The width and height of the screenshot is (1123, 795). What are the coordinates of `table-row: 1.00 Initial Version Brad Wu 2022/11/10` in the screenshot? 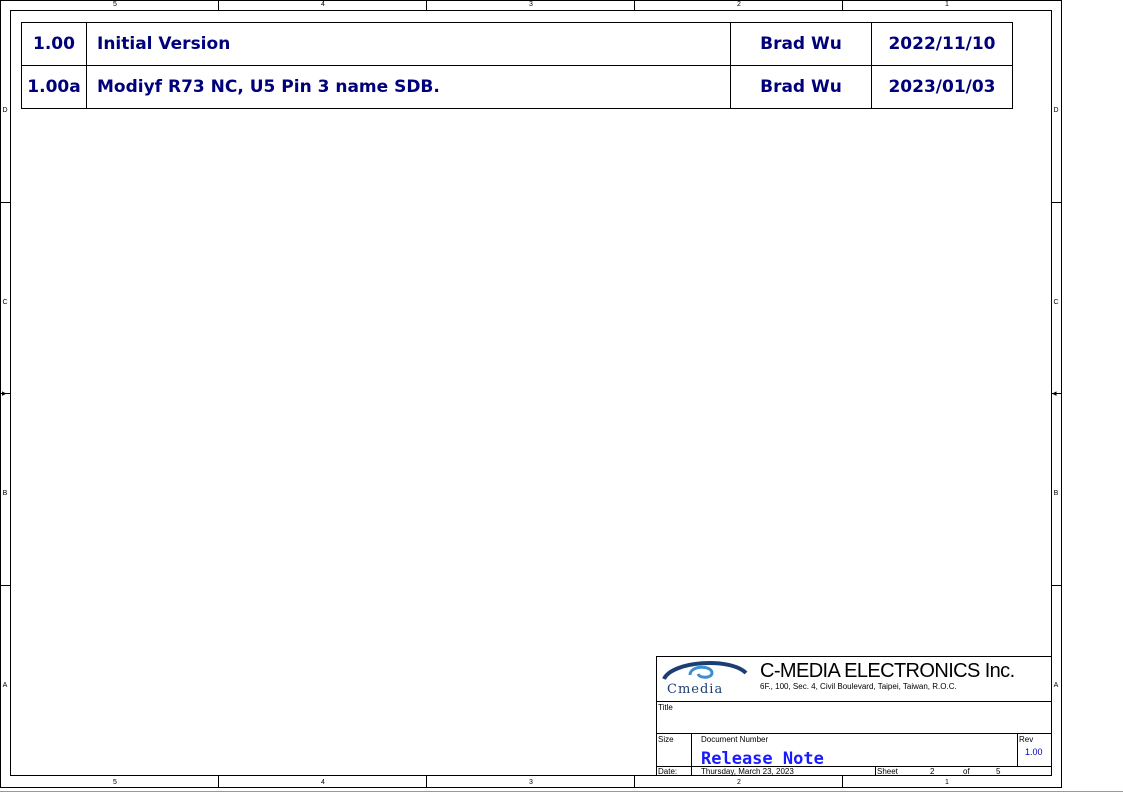 It's located at (517, 44).